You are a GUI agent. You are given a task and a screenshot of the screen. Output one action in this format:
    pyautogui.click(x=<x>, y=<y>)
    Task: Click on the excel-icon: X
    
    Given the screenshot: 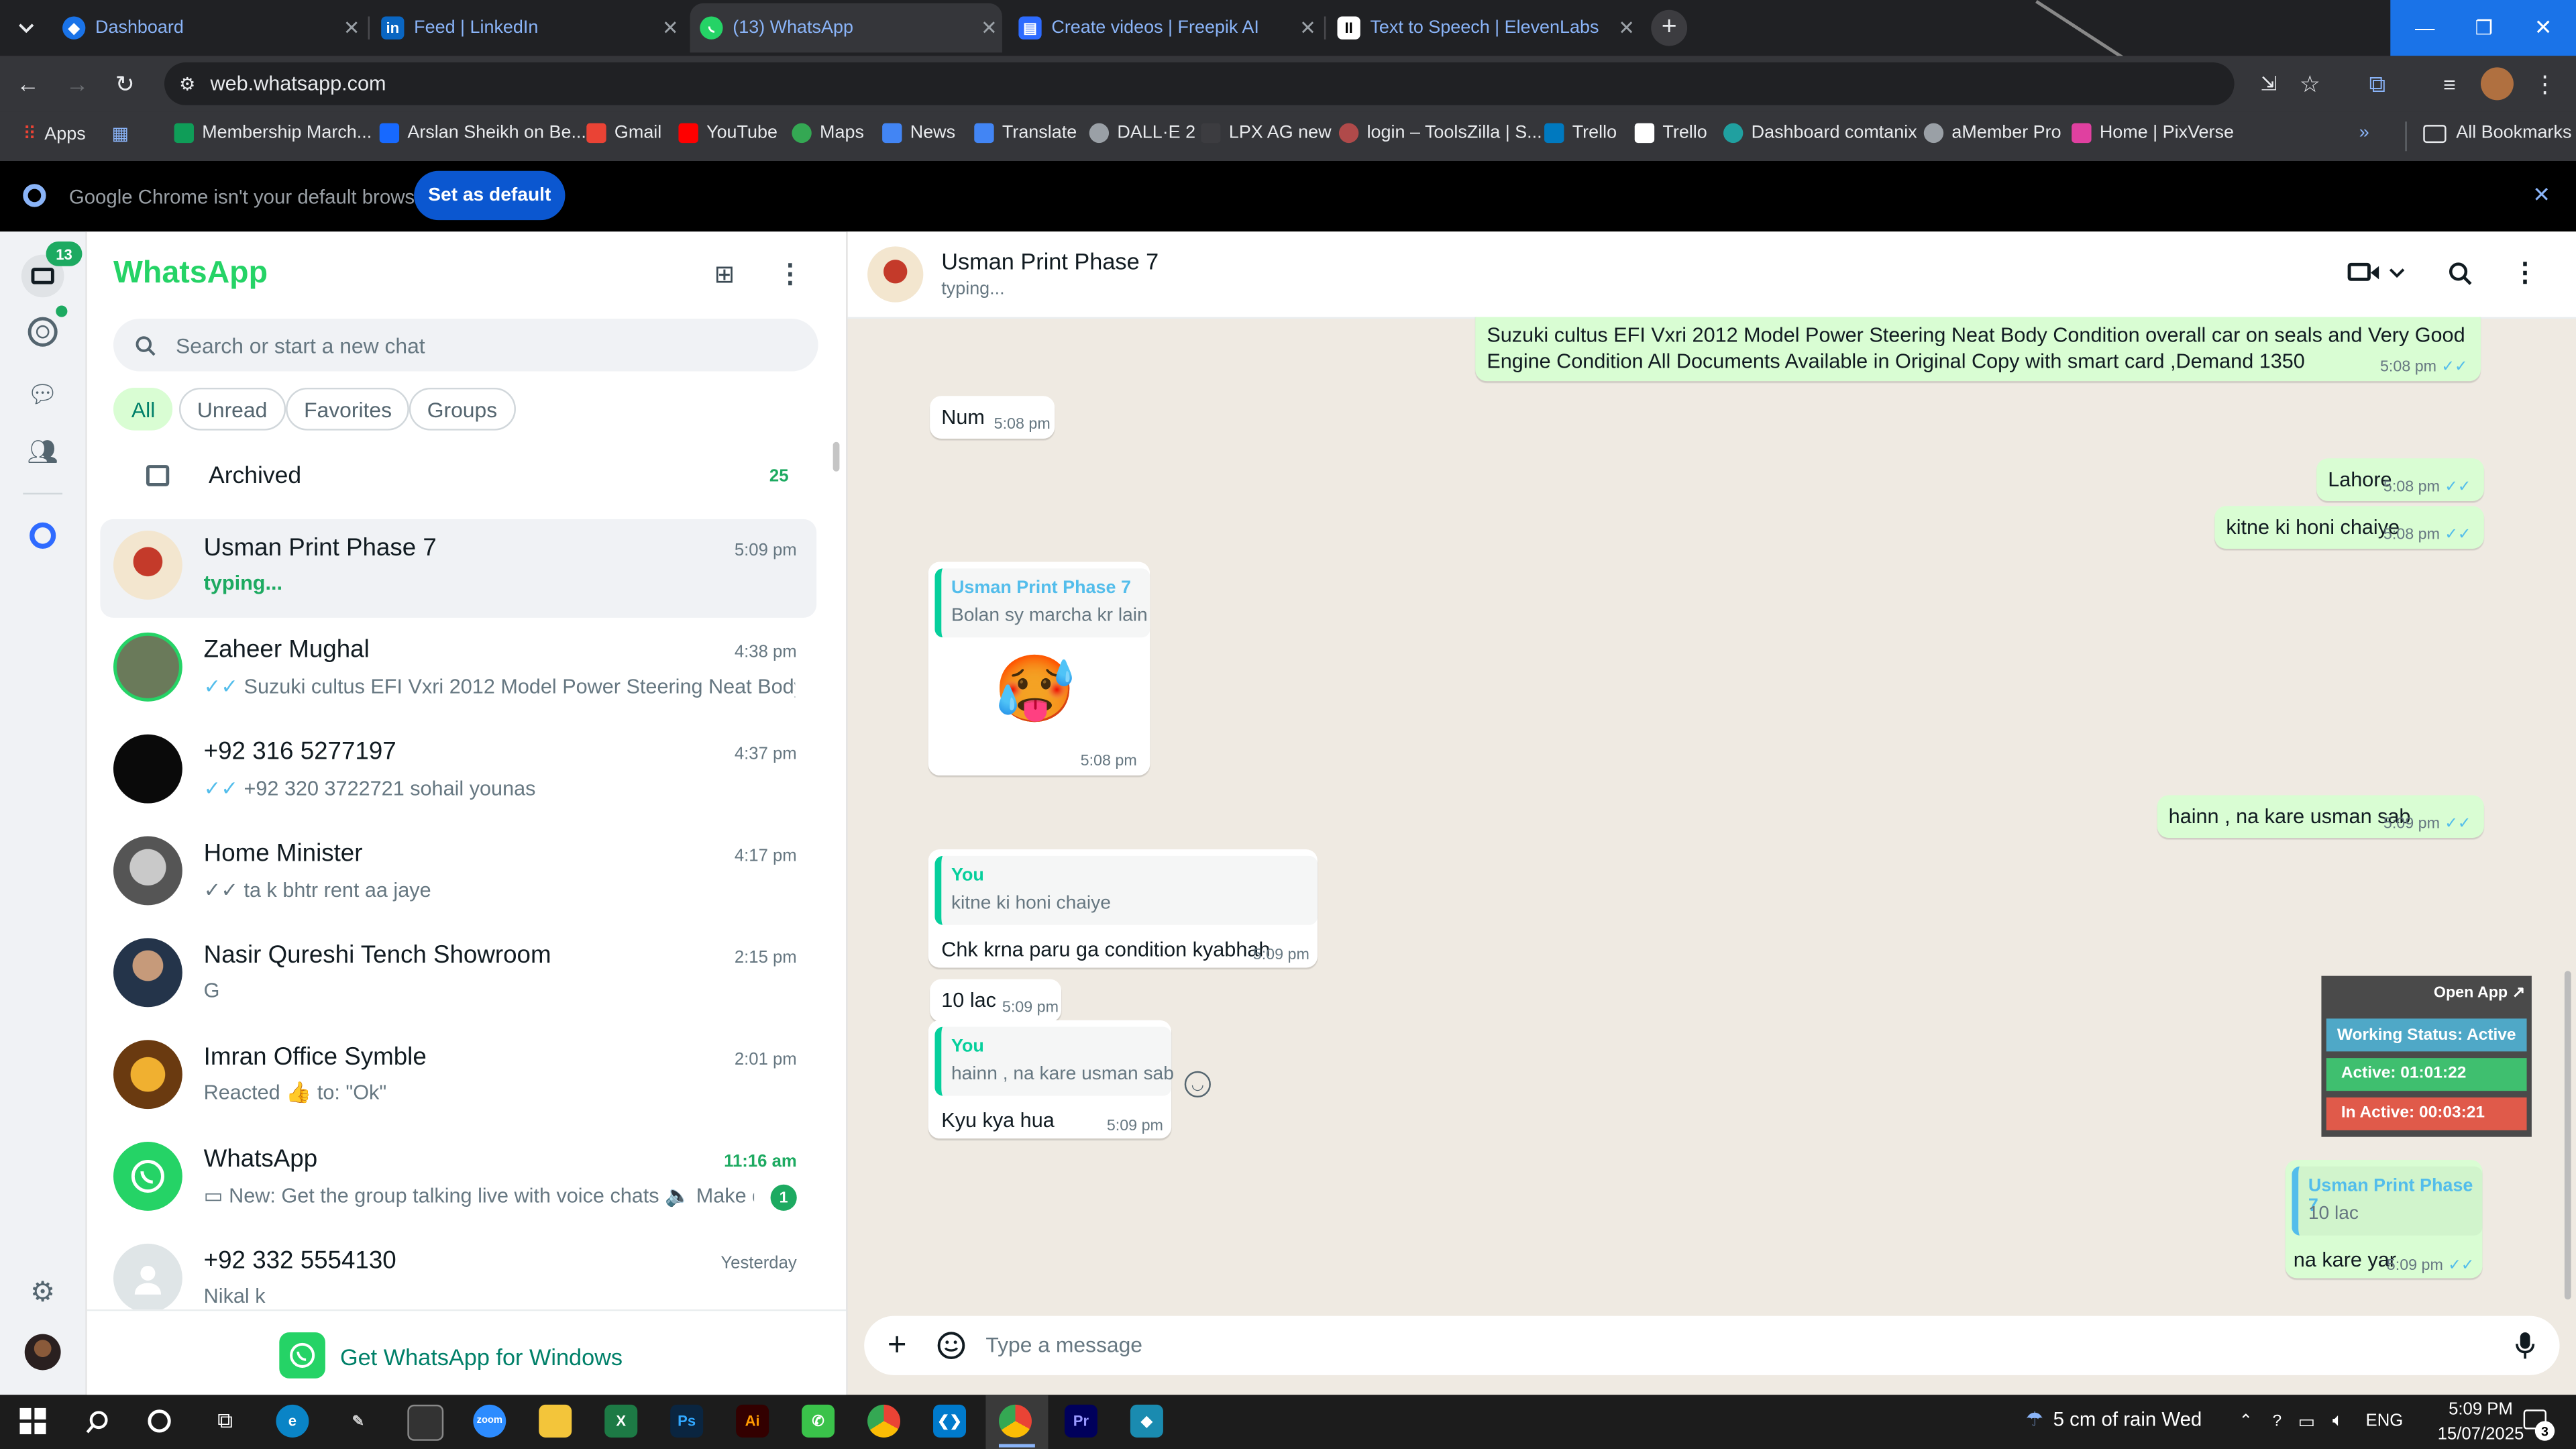 What is the action you would take?
    pyautogui.click(x=621, y=1421)
    